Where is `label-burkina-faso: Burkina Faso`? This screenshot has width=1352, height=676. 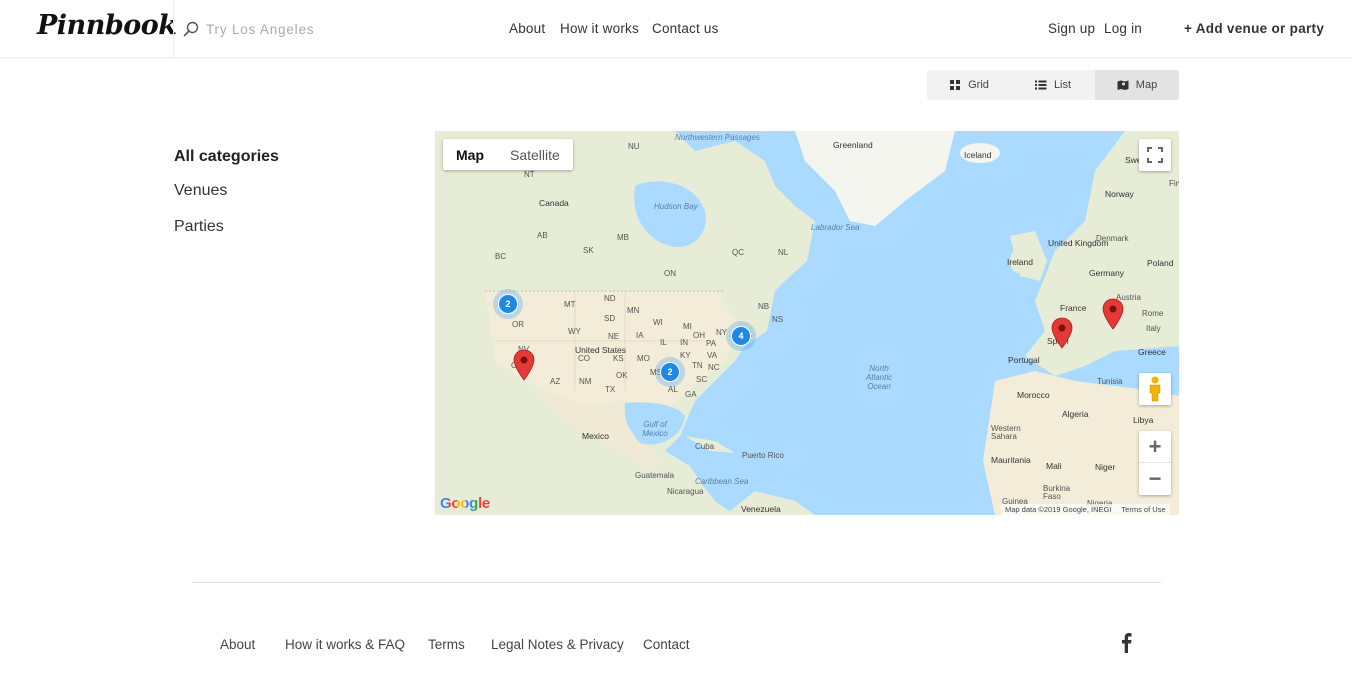 label-burkina-faso: Burkina Faso is located at coordinates (1057, 492).